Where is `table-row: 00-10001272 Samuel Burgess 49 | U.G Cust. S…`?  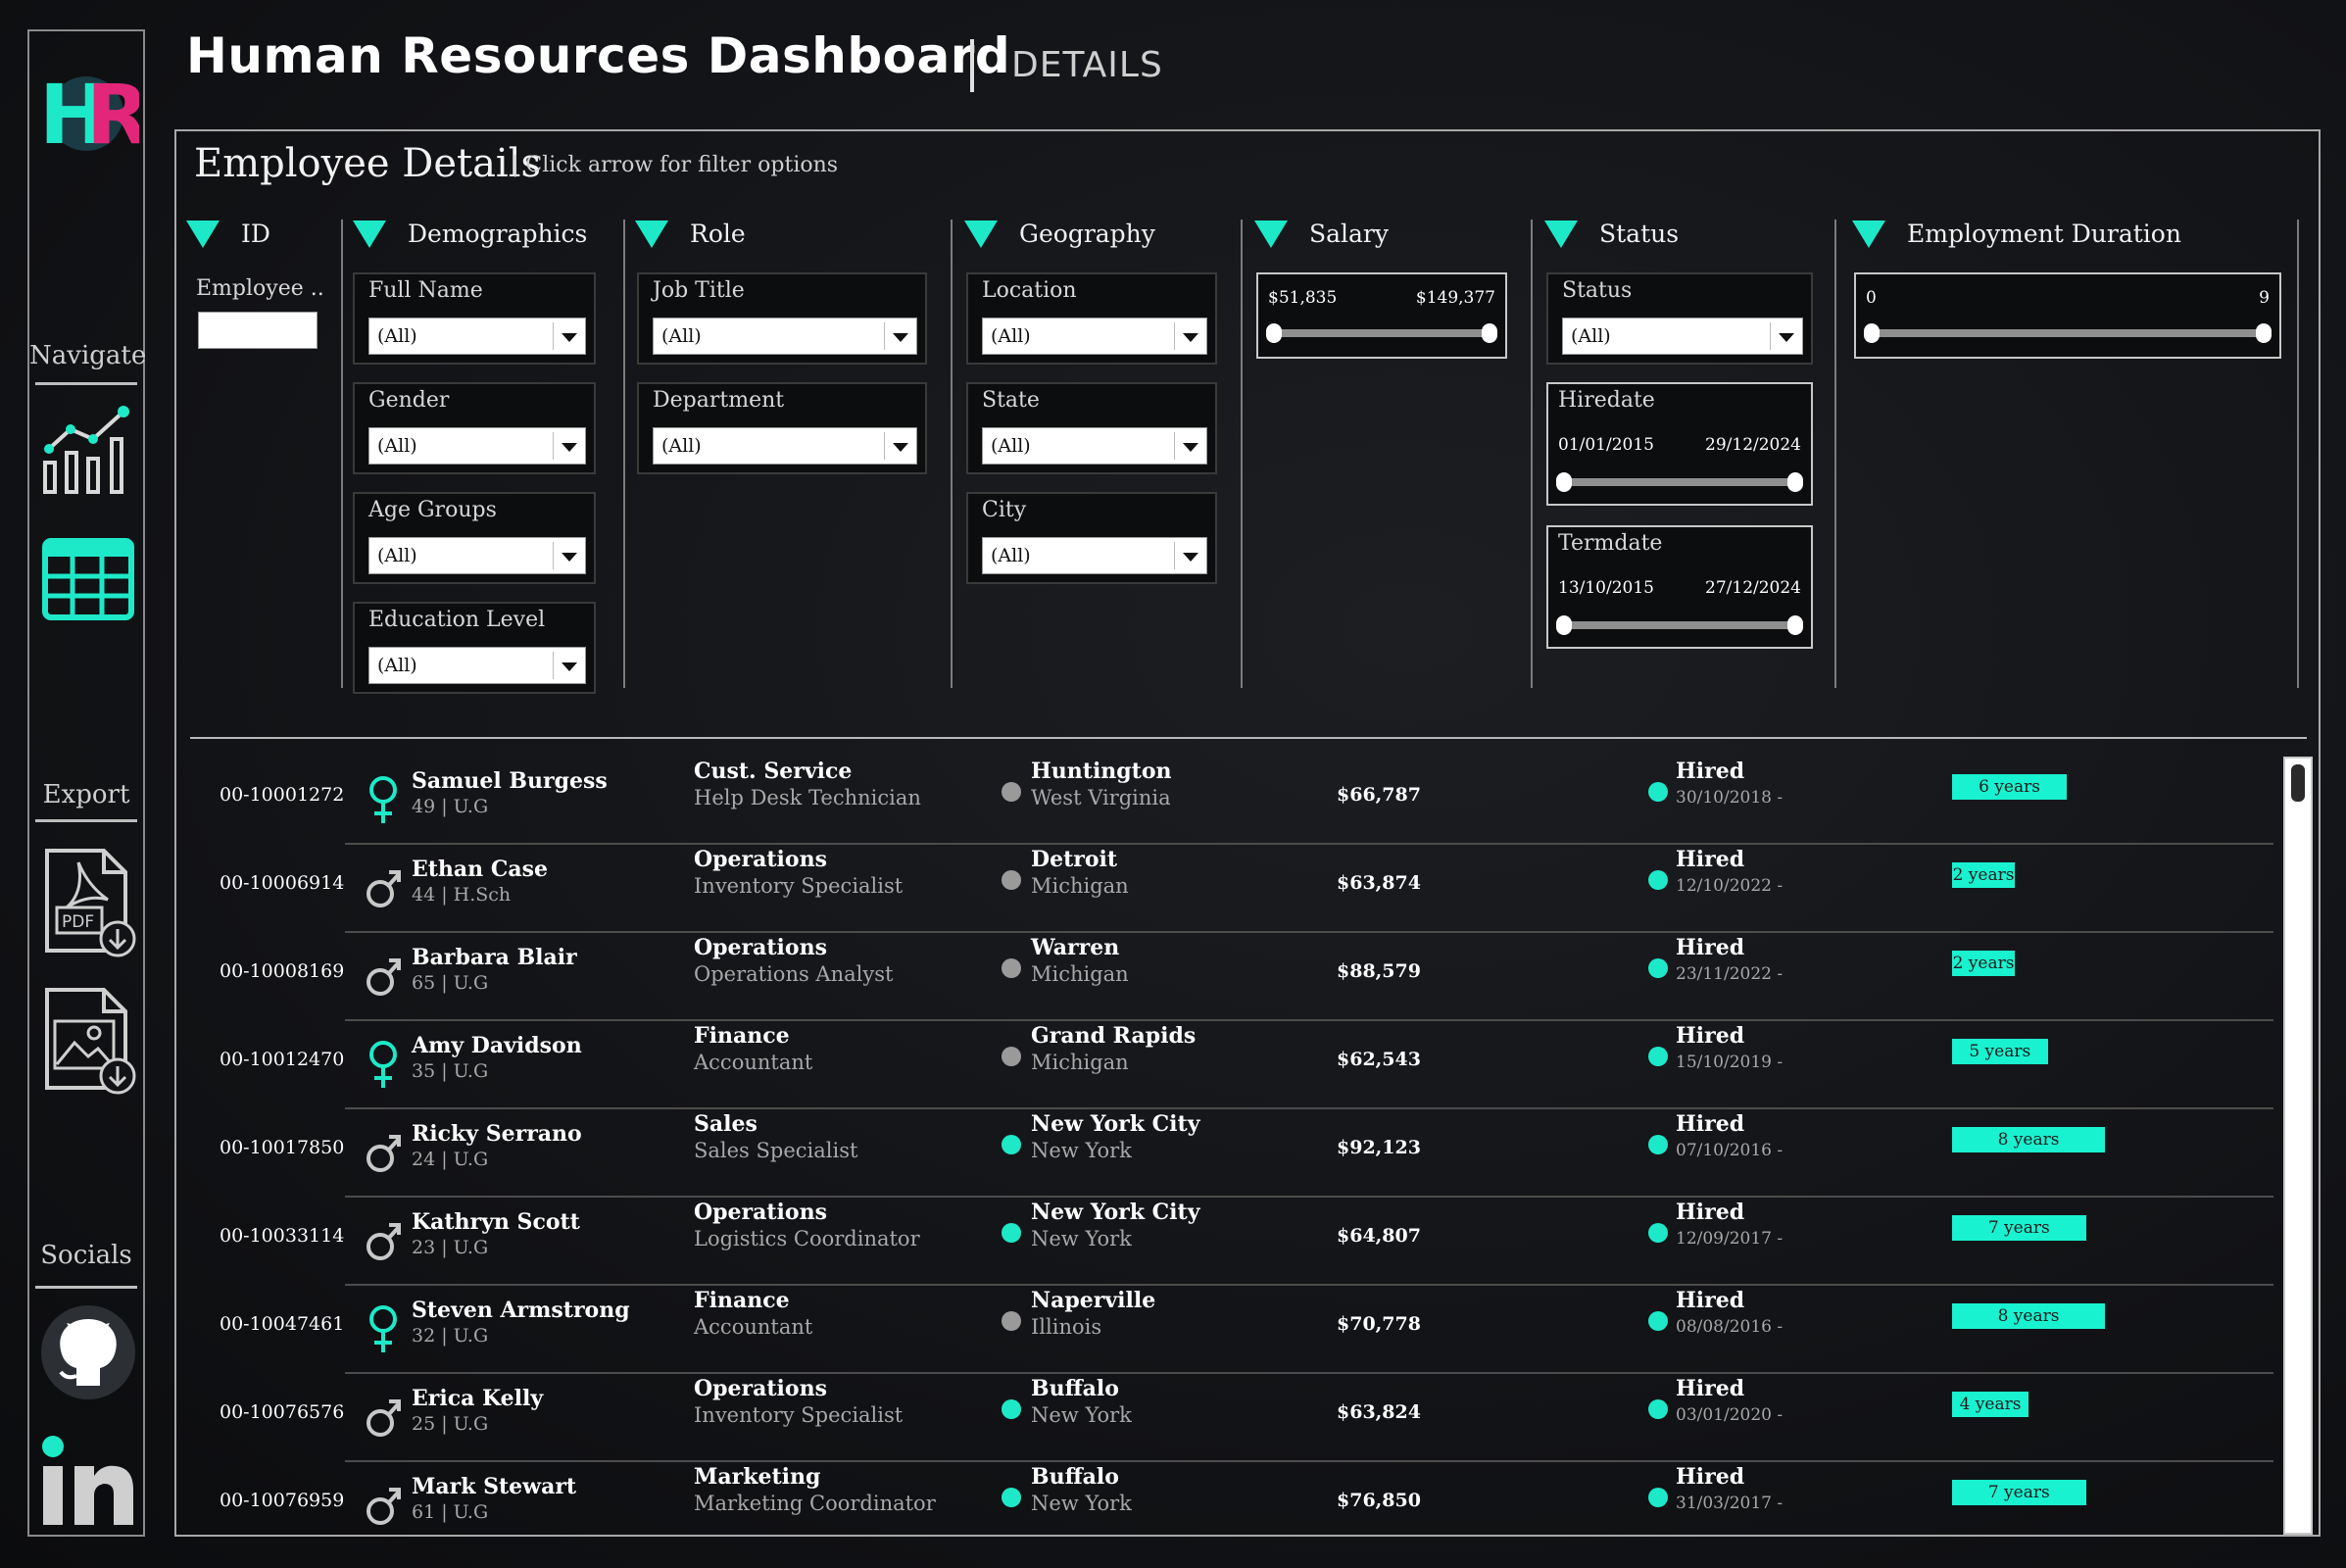
table-row: 00-10001272 Samuel Burgess 49 | U.G Cust. S… is located at coordinates (1224, 801).